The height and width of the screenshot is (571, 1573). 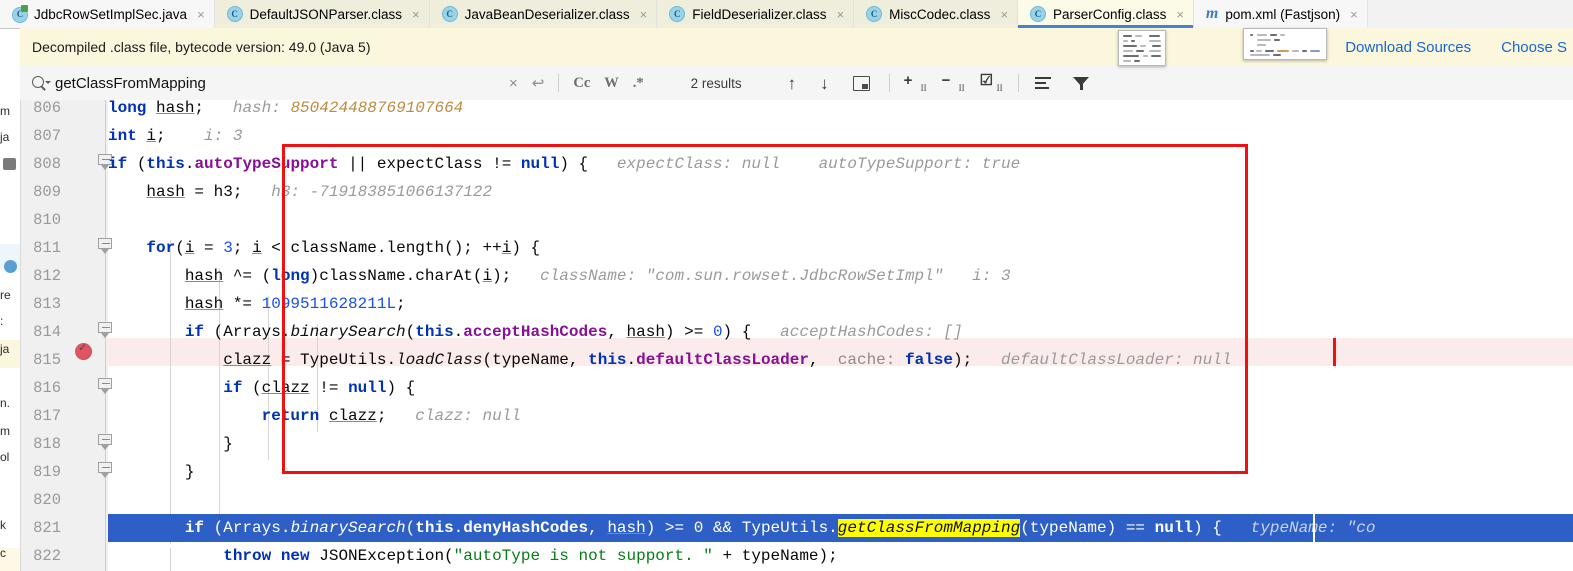 I want to click on plus-glyph: +, so click(x=908, y=80).